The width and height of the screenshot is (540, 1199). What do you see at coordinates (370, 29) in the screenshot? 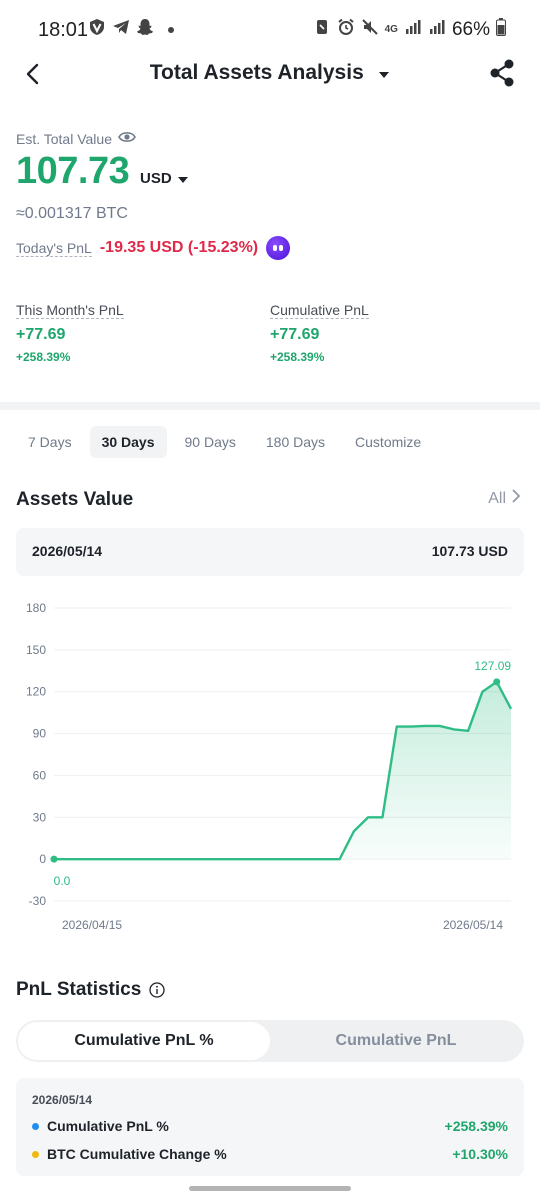
I see `mute-icon` at bounding box center [370, 29].